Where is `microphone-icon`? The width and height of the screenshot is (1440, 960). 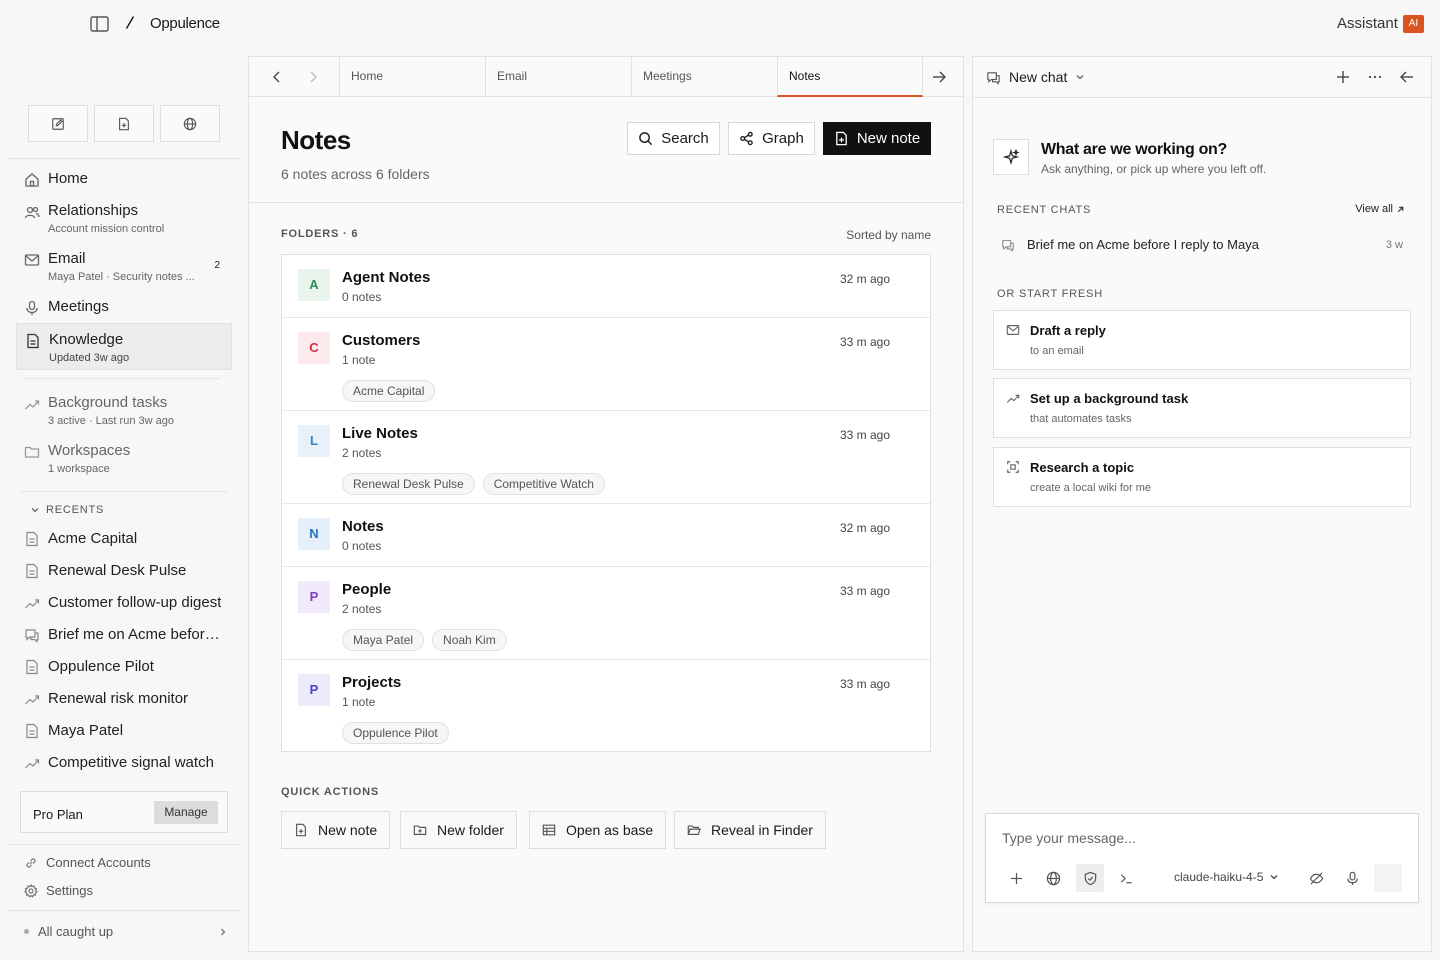 microphone-icon is located at coordinates (1352, 878).